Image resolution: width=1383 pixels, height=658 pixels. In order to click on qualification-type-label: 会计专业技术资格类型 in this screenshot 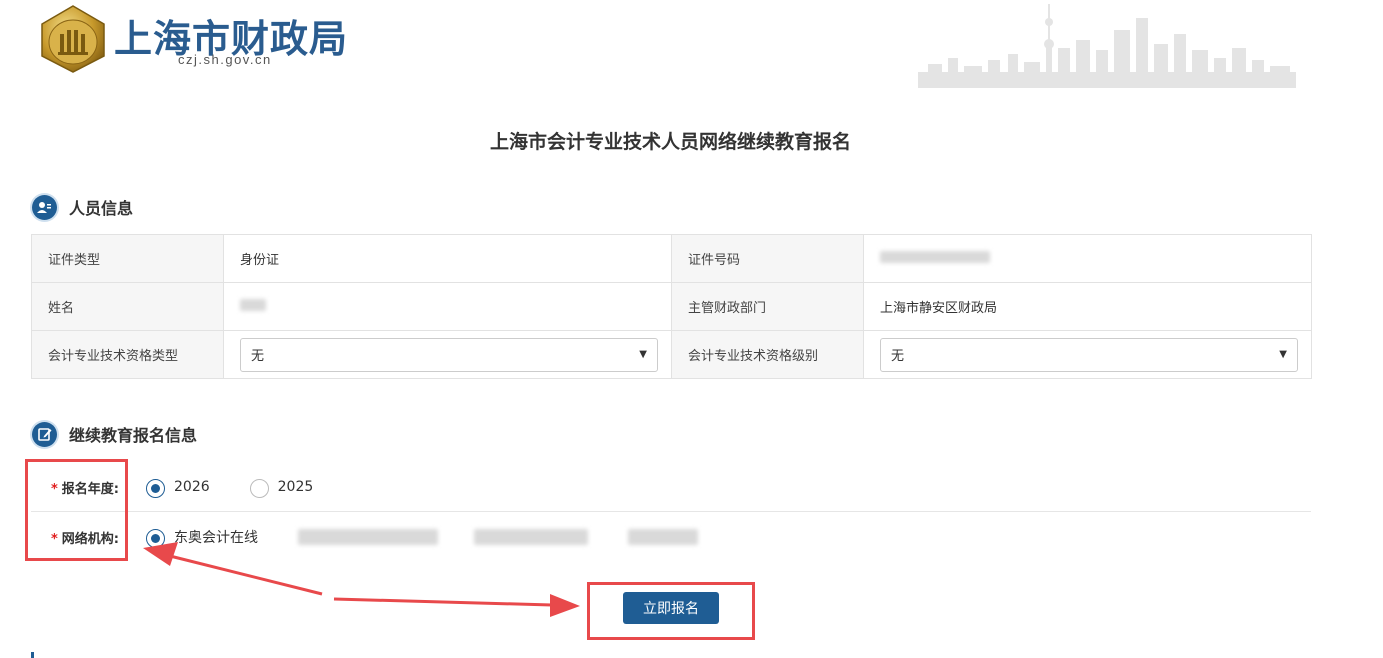, I will do `click(127, 354)`.